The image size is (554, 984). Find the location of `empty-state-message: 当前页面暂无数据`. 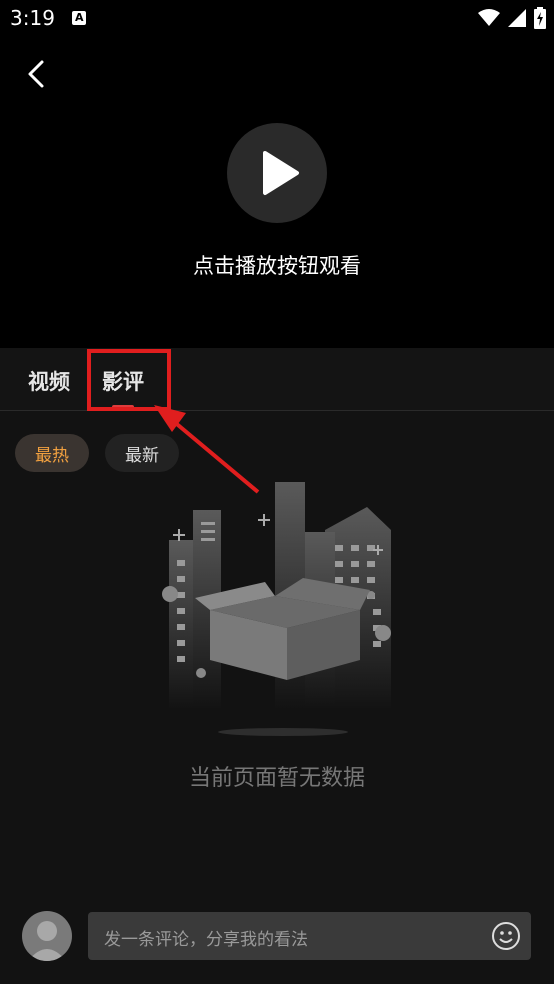

empty-state-message: 当前页面暂无数据 is located at coordinates (276, 778).